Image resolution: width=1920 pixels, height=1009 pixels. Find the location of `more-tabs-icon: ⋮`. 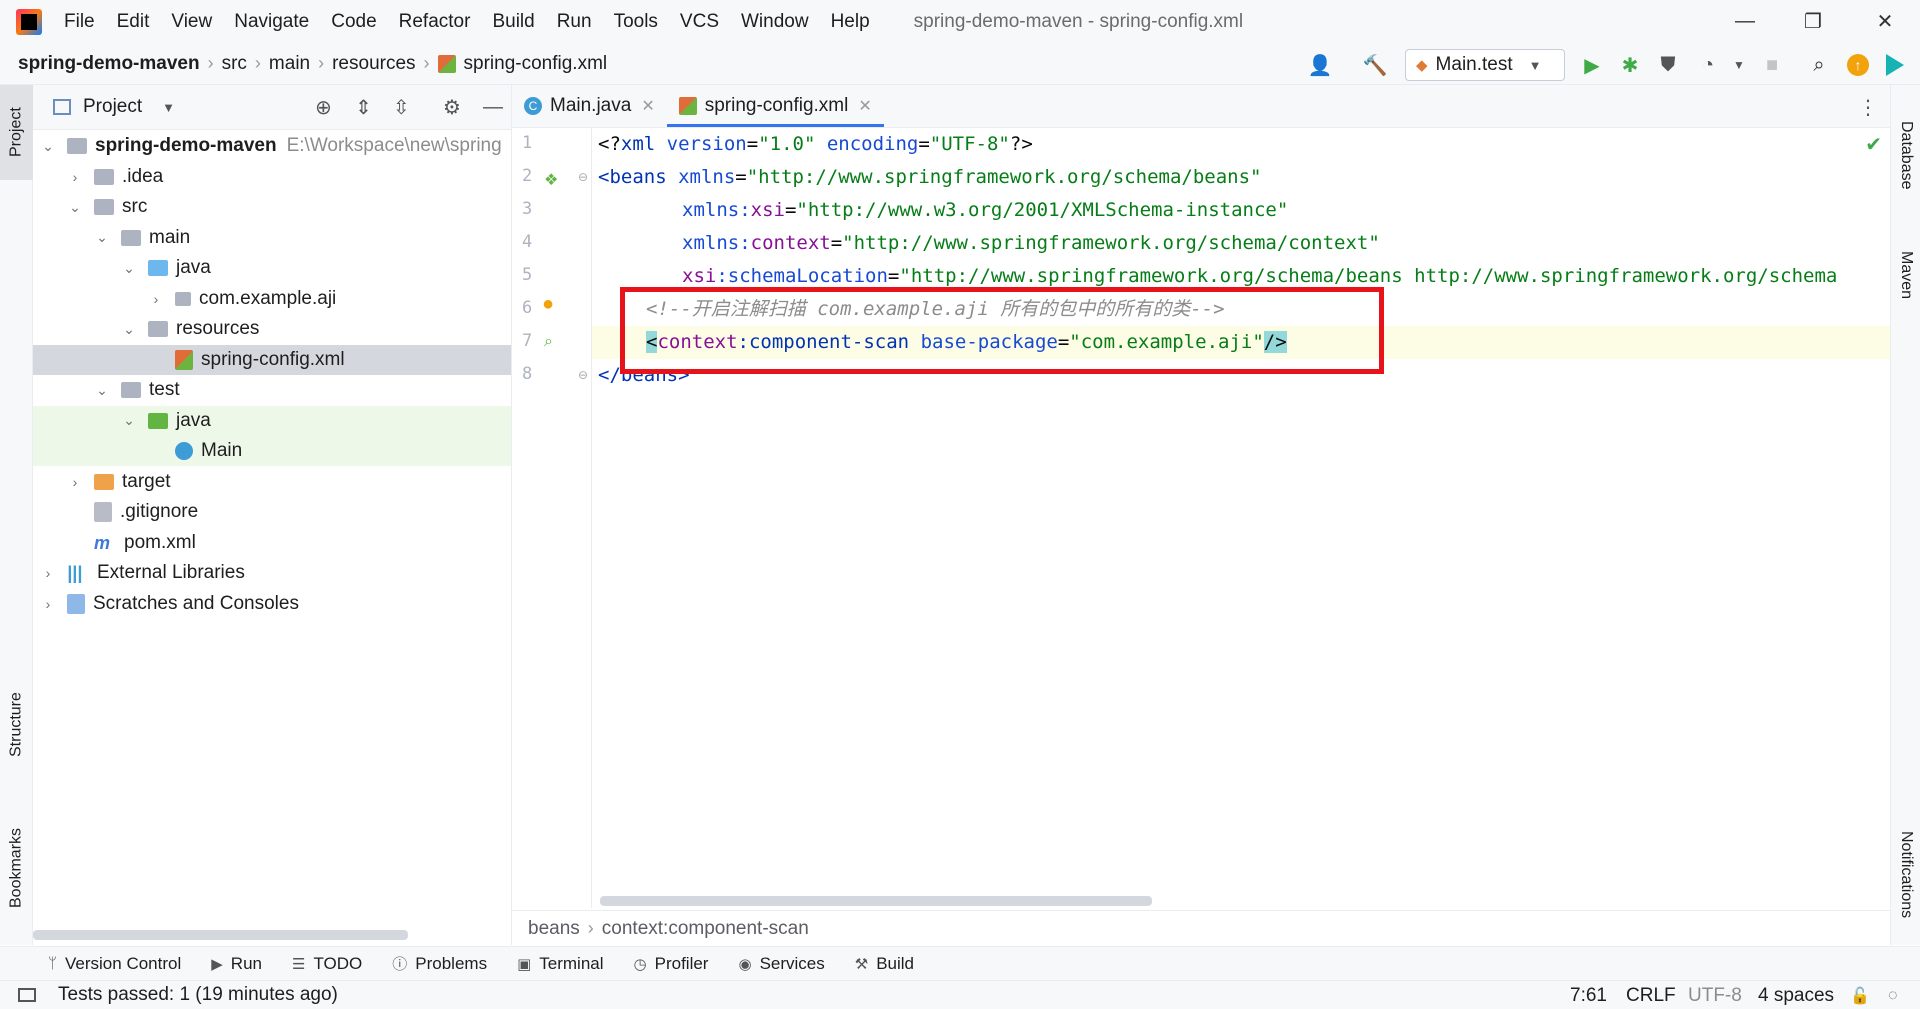

more-tabs-icon: ⋮ is located at coordinates (1868, 107).